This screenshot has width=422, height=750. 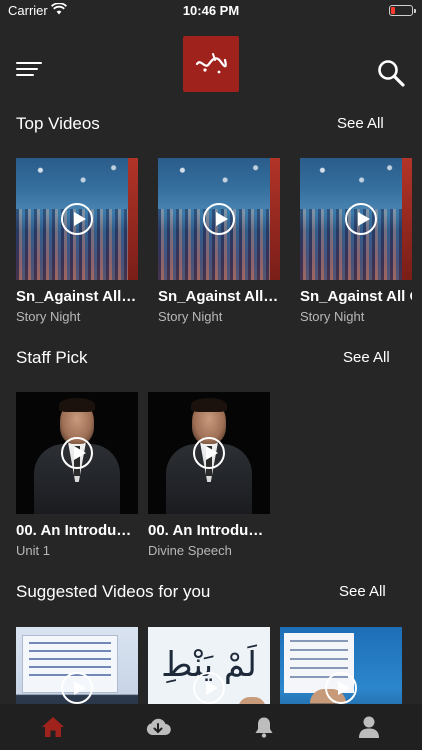 I want to click on calligraphy-logo-icon, so click(x=211, y=63).